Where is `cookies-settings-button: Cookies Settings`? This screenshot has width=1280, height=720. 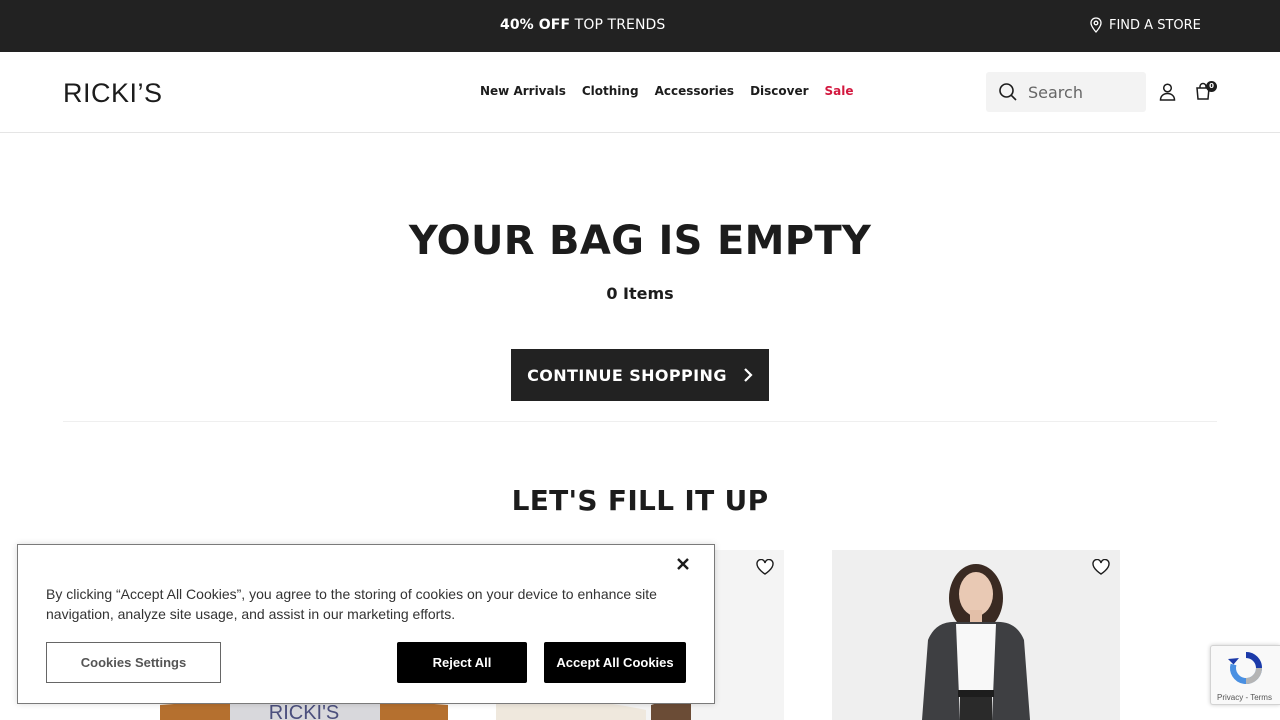 cookies-settings-button: Cookies Settings is located at coordinates (133, 662).